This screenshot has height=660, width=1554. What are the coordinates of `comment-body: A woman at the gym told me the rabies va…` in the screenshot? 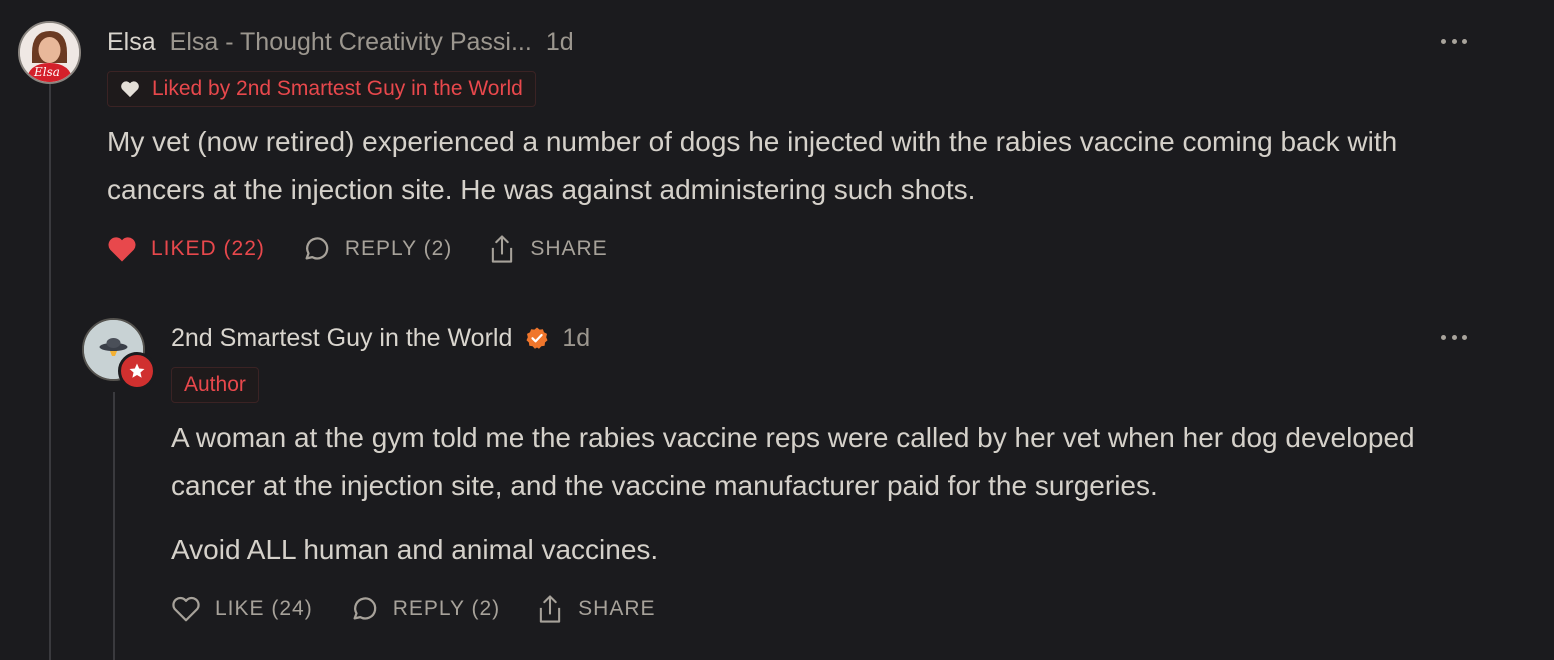 It's located at (793, 461).